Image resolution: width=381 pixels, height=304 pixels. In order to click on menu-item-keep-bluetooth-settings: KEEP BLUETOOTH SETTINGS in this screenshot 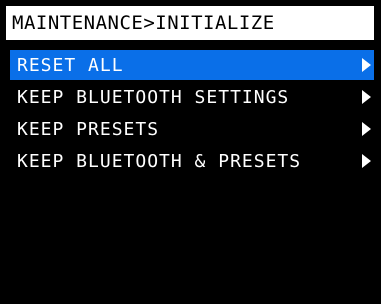, I will do `click(192, 97)`.